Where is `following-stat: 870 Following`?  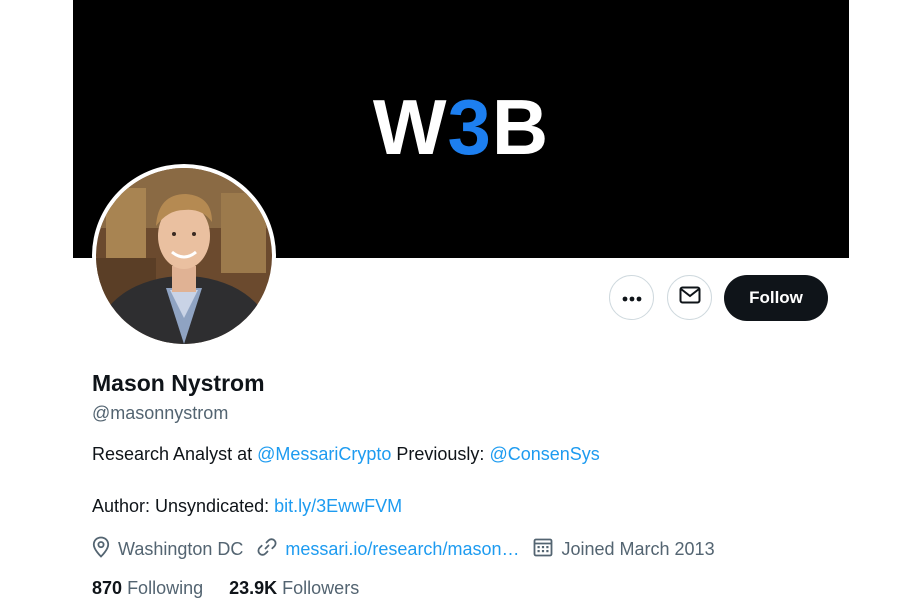 following-stat: 870 Following is located at coordinates (147, 588).